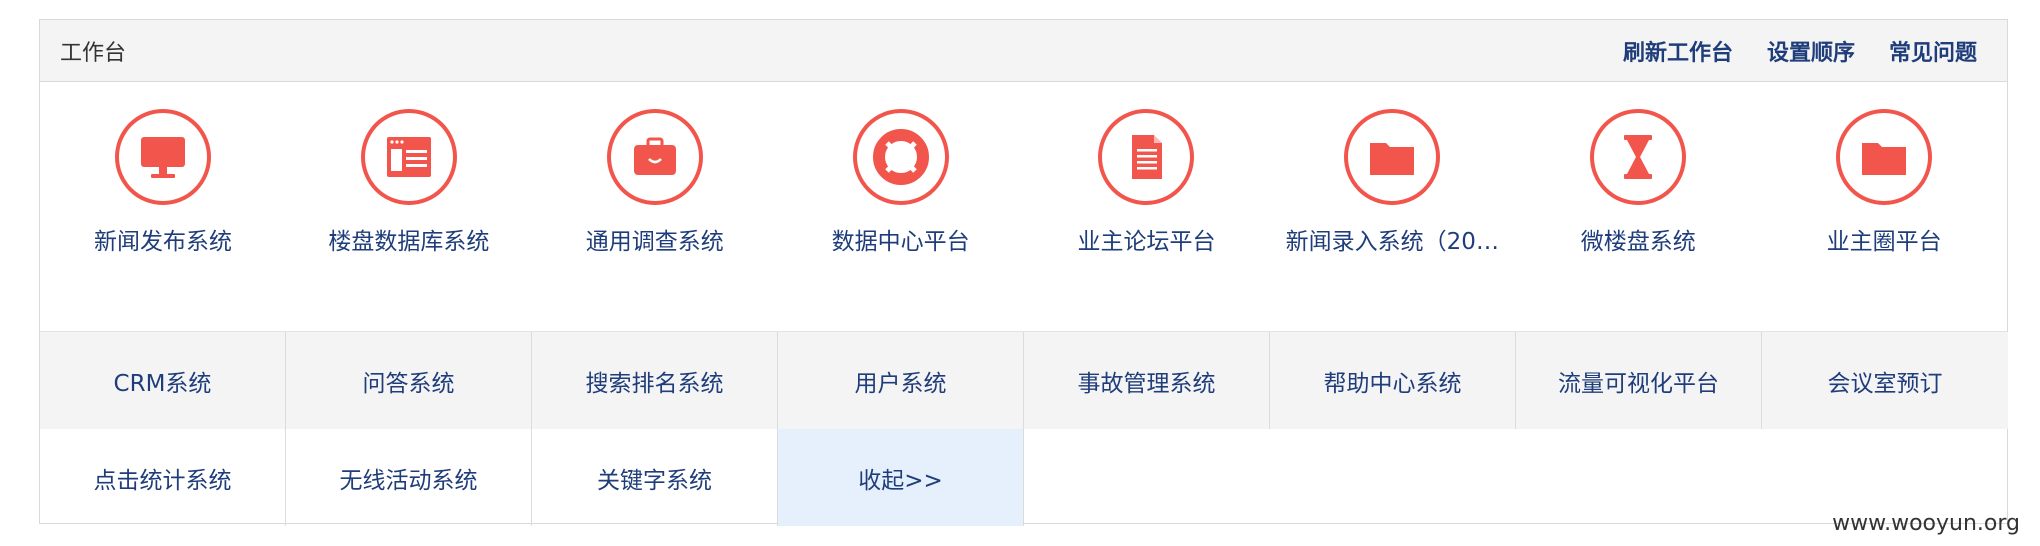 The image size is (2040, 546). Describe the element at coordinates (1023, 51) in the screenshot. I see `workbench-header: 工作台 刷新工作台 设置顺序 常见问题` at that location.